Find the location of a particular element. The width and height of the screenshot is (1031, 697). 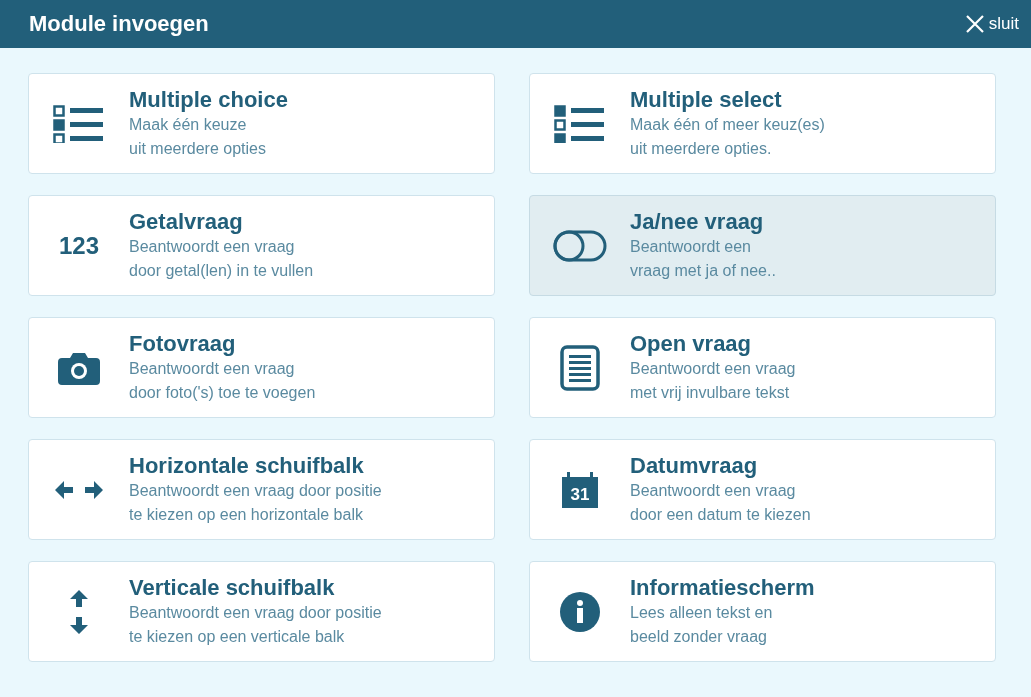

module-description: met vrij invulbare tekst is located at coordinates (710, 392).